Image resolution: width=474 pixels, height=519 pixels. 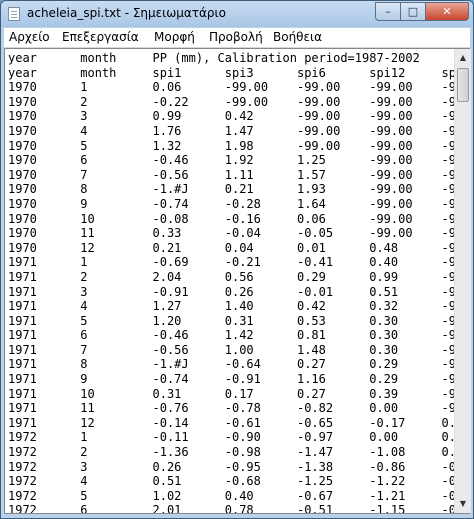 I want to click on maximize-button: □, so click(x=413, y=11).